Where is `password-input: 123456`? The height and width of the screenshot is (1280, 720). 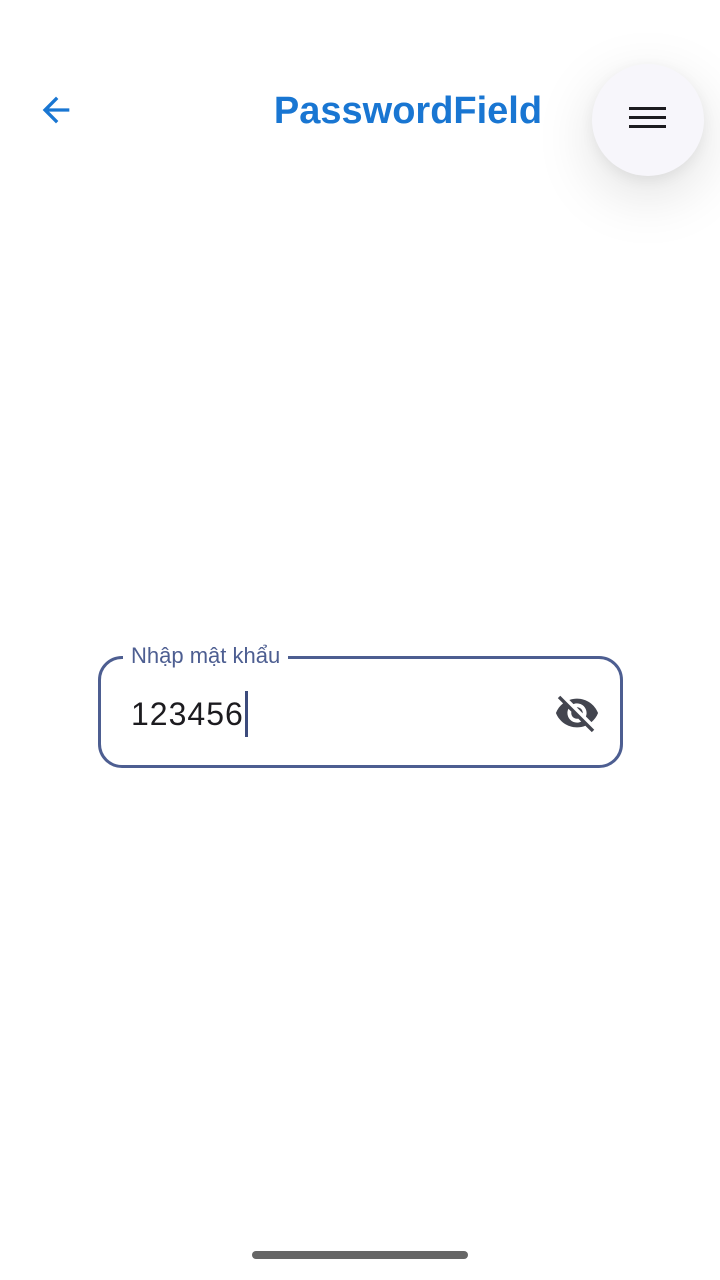 password-input: 123456 is located at coordinates (189, 714).